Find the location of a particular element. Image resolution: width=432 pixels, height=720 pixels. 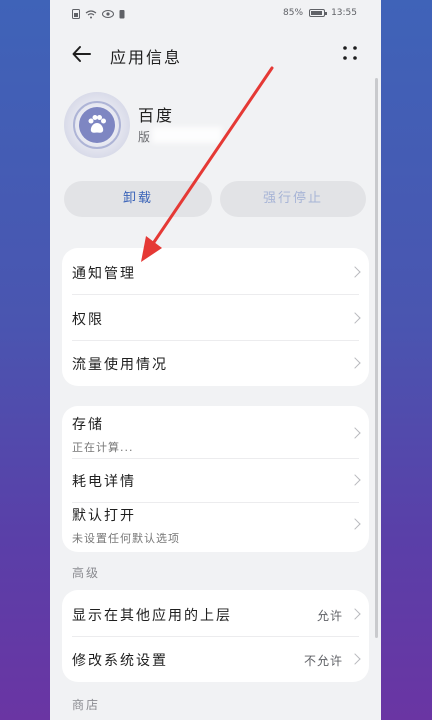

eye-icon is located at coordinates (108, 14).